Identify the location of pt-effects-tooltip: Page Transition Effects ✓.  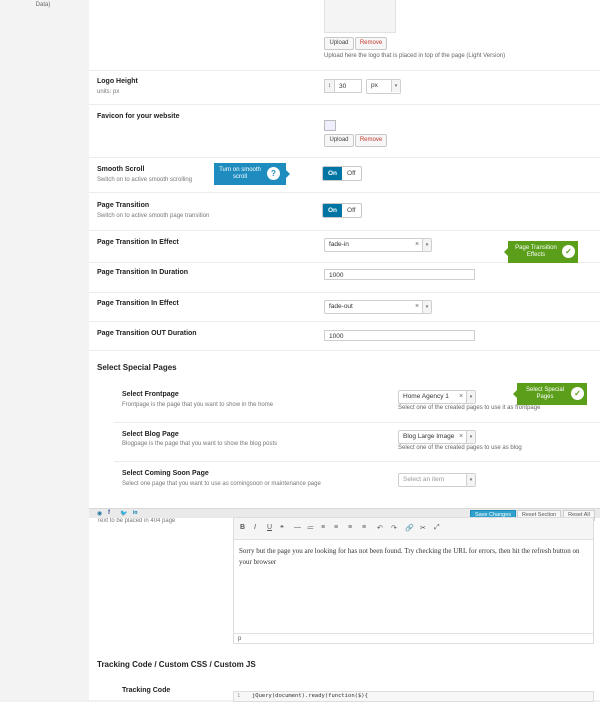
(541, 252).